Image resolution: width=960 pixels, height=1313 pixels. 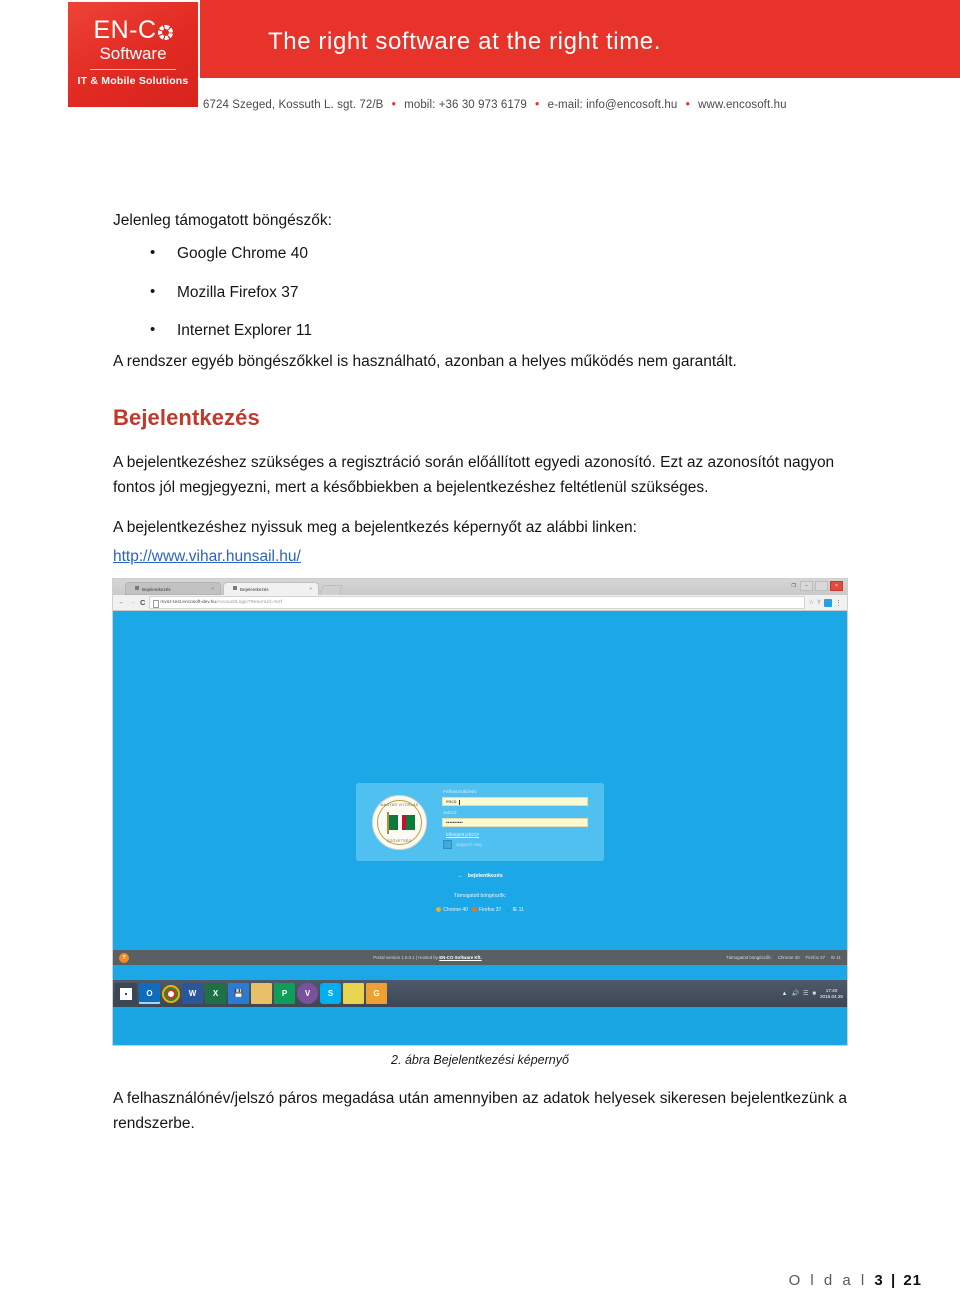 I want to click on list-item: Internet Explorer 11, so click(x=498, y=331).